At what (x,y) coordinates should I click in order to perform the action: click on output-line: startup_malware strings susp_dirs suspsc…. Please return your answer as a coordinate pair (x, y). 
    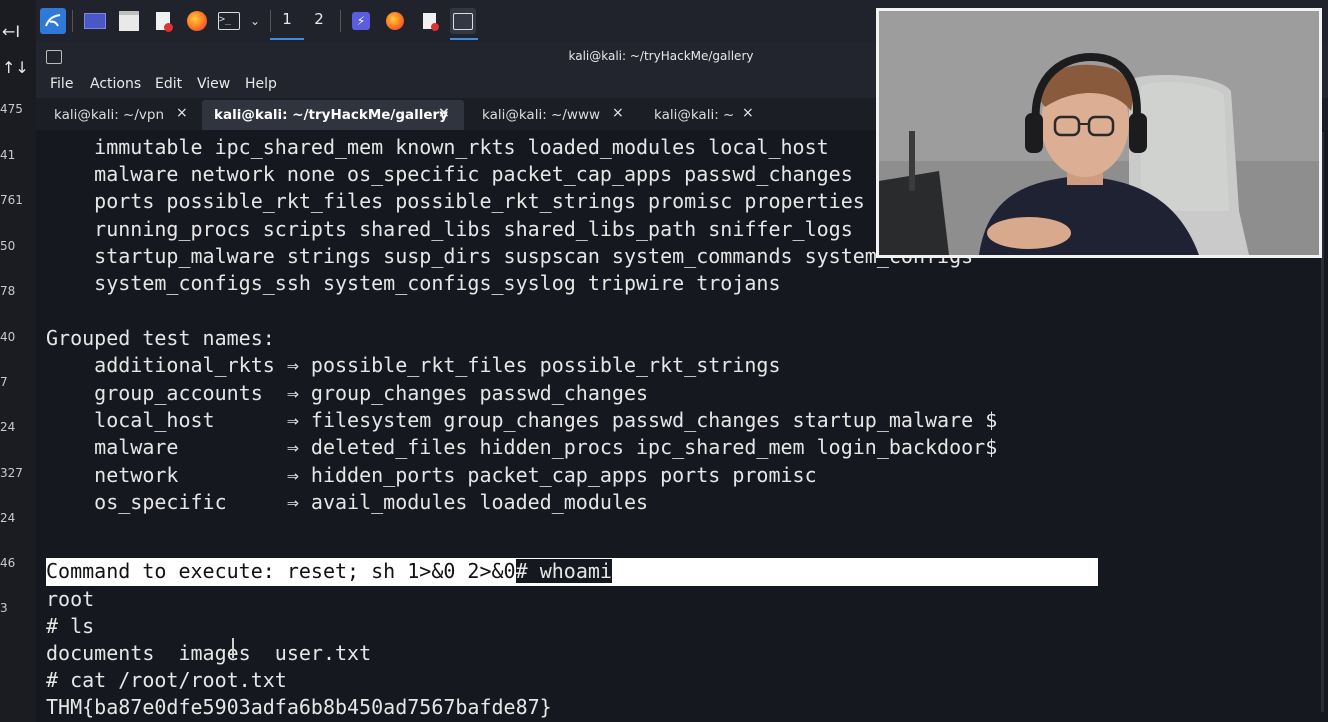
    Looking at the image, I should click on (510, 256).